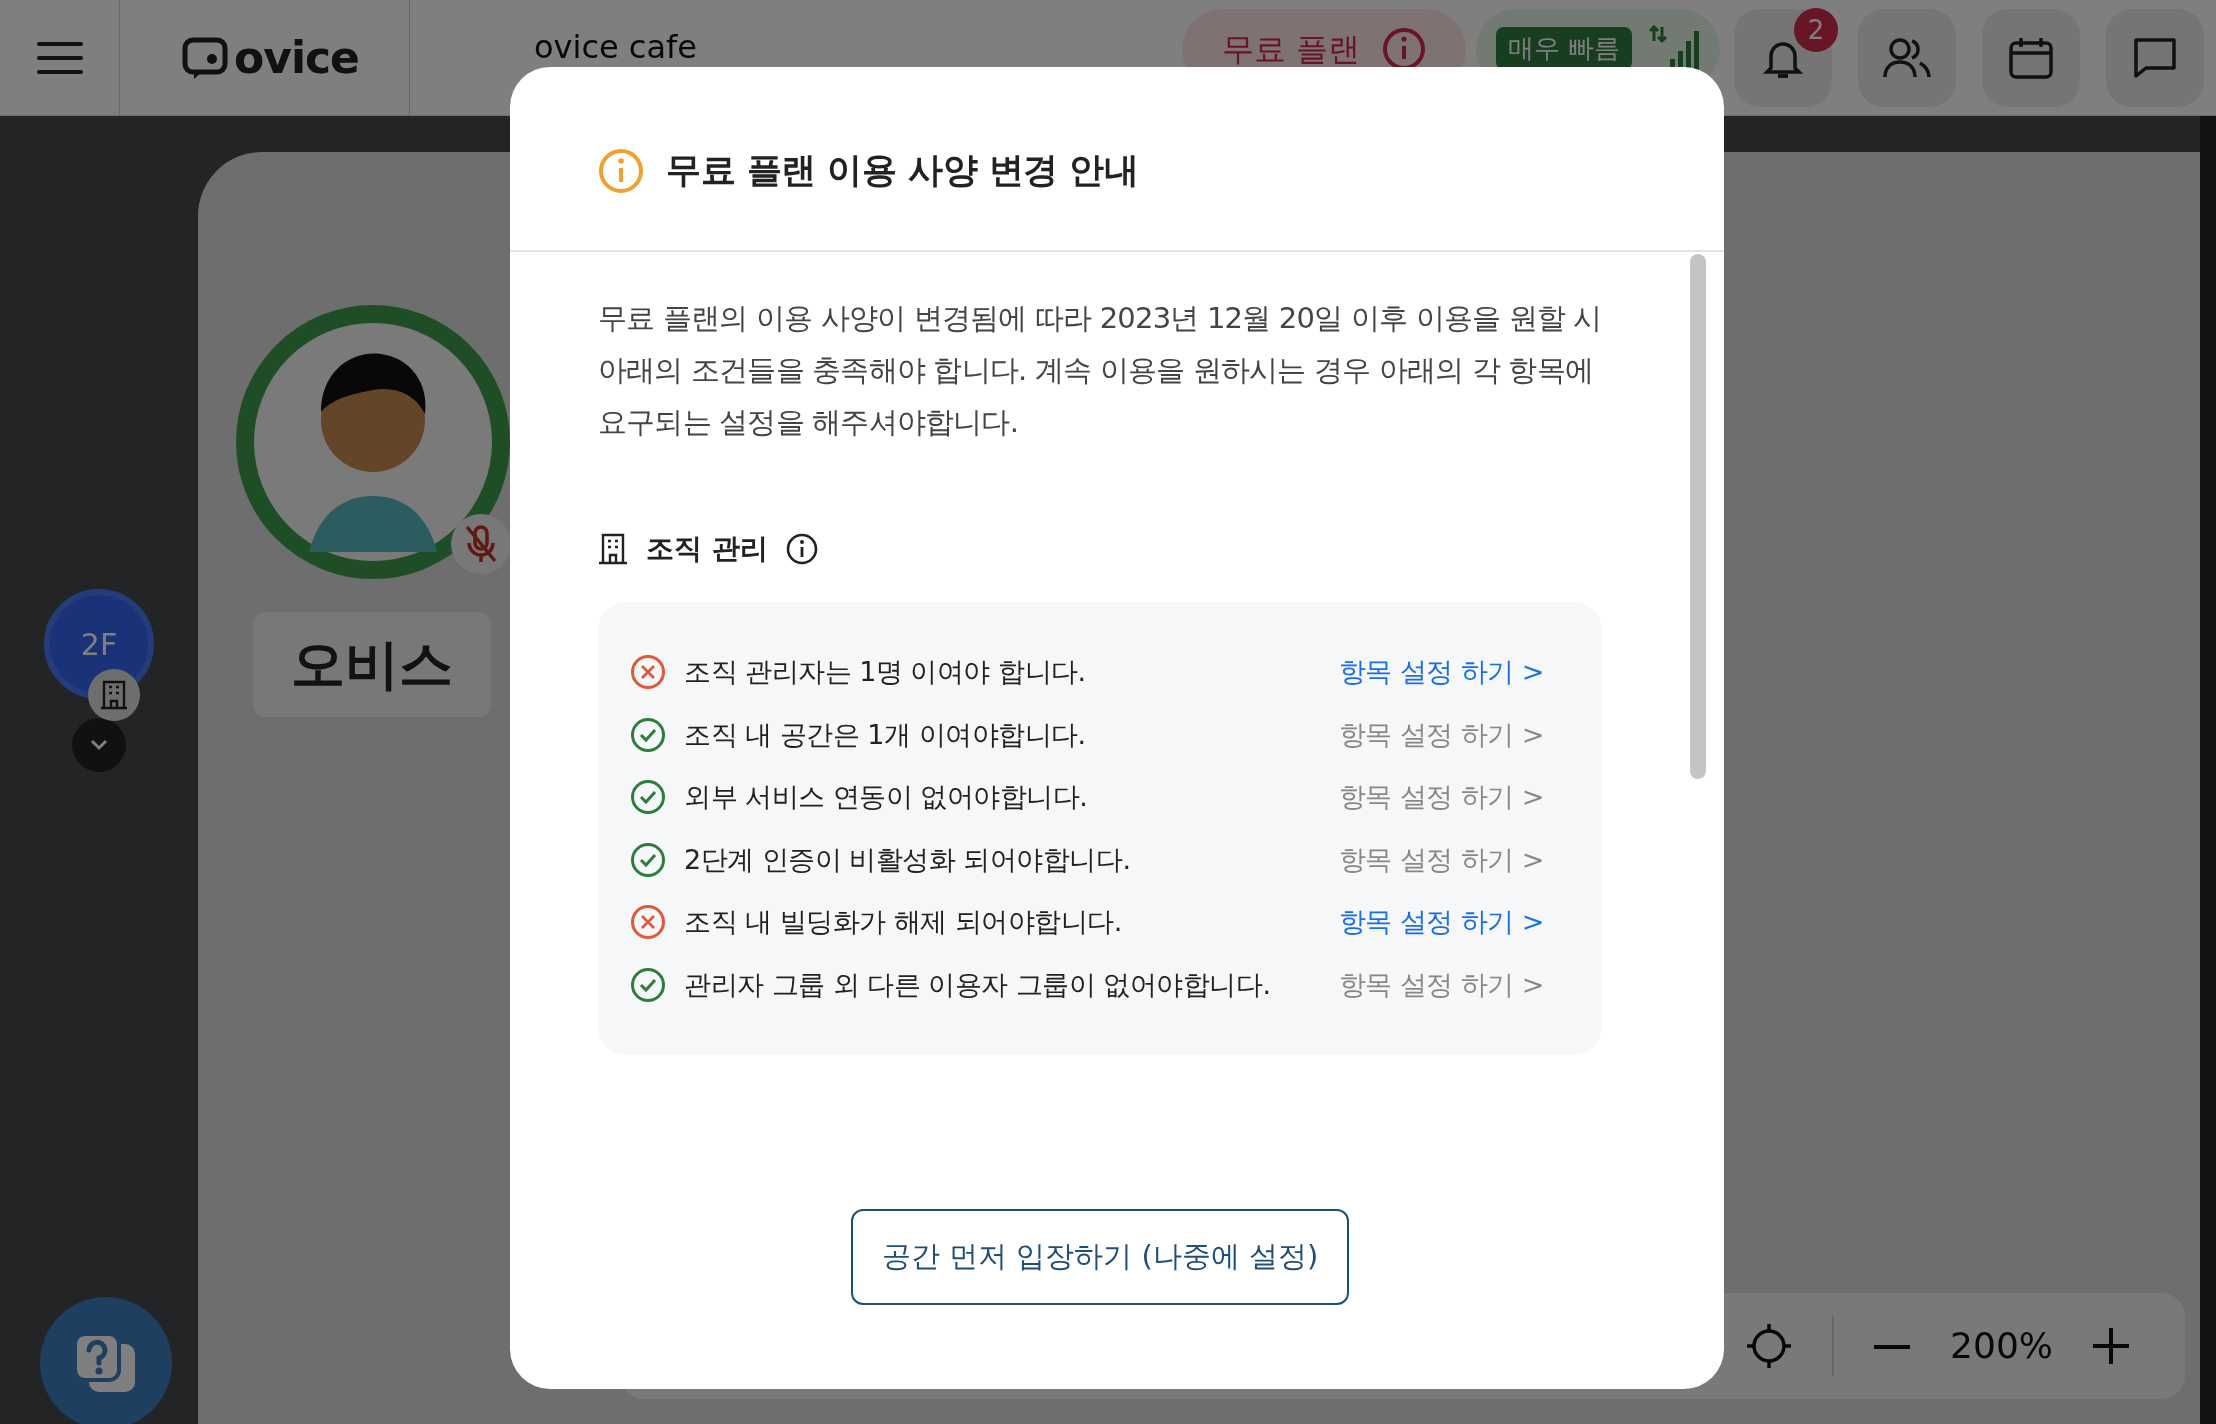  I want to click on plan-label: 무료 플랜, so click(1290, 49).